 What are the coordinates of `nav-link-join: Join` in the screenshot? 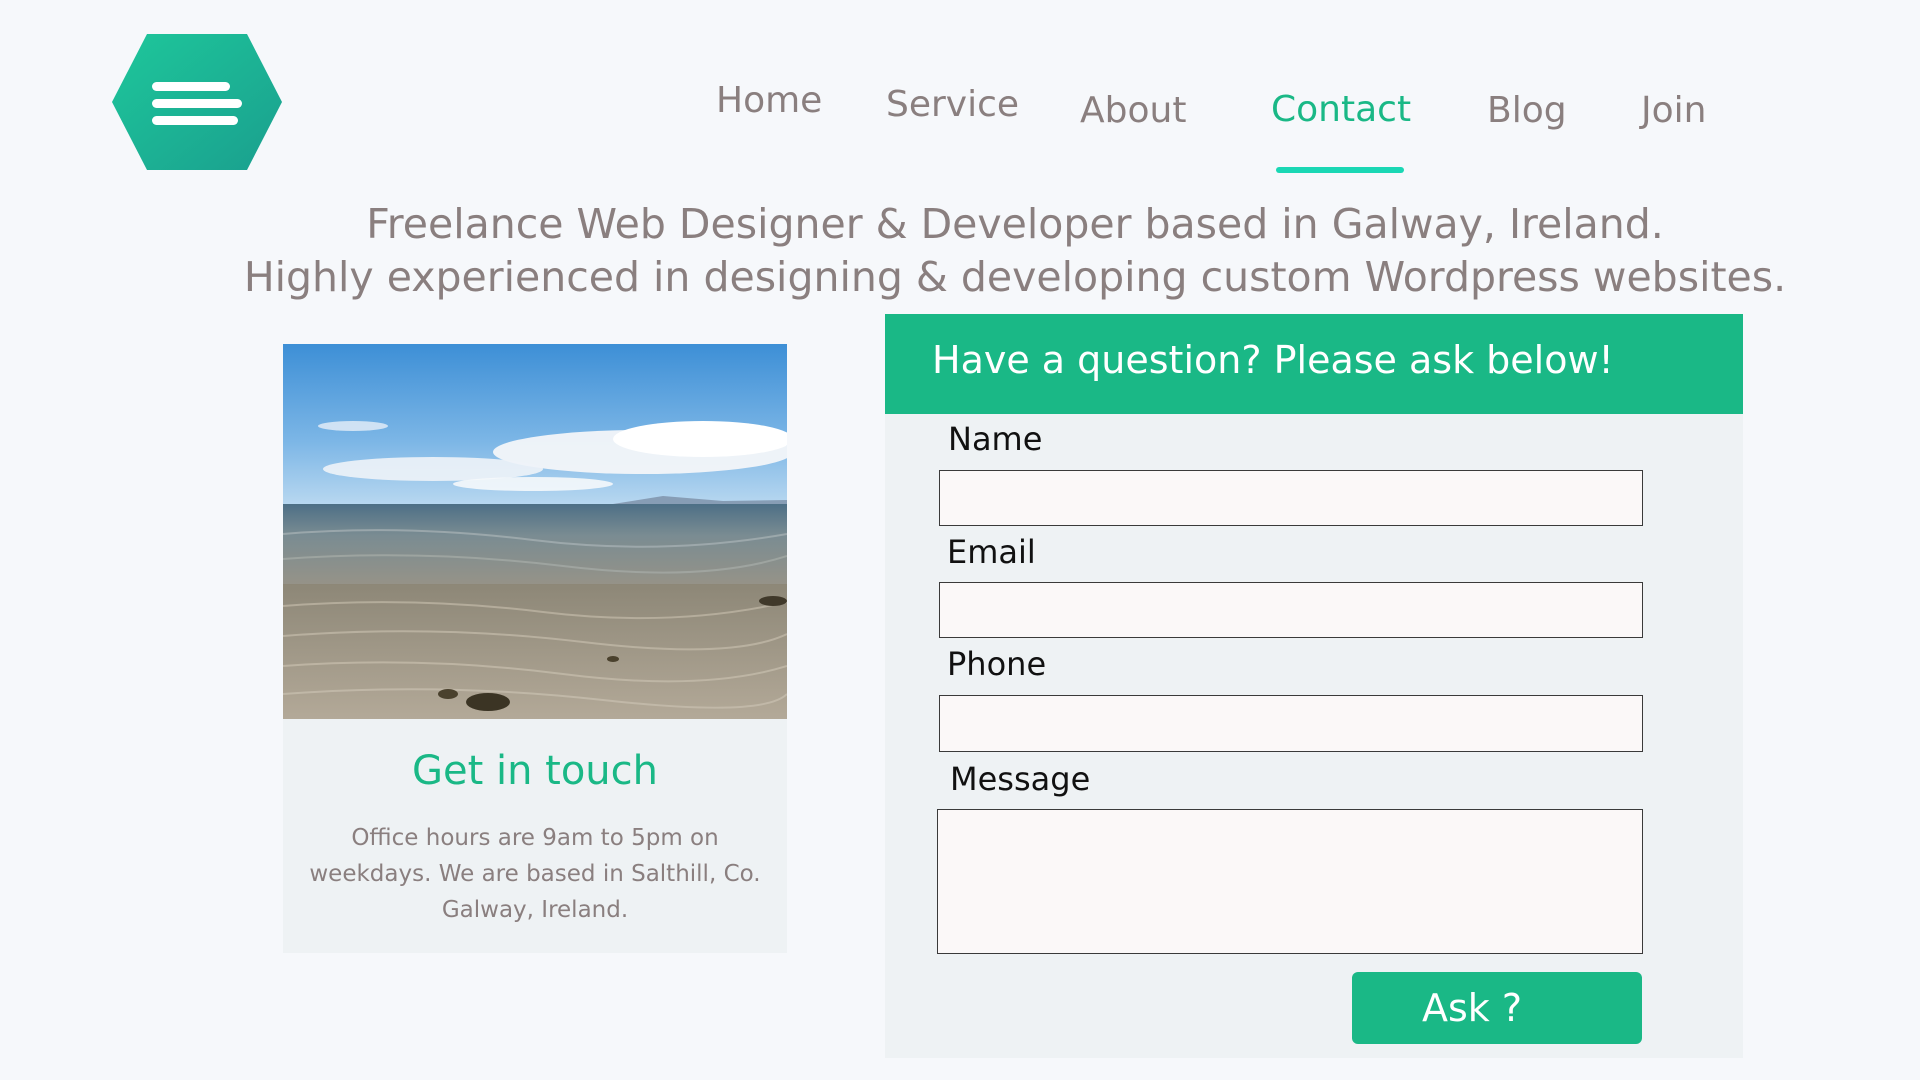 It's located at (1673, 110).